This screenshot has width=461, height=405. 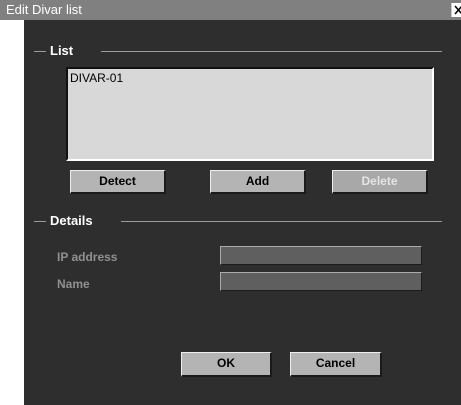 I want to click on add-button: Add, so click(x=258, y=182).